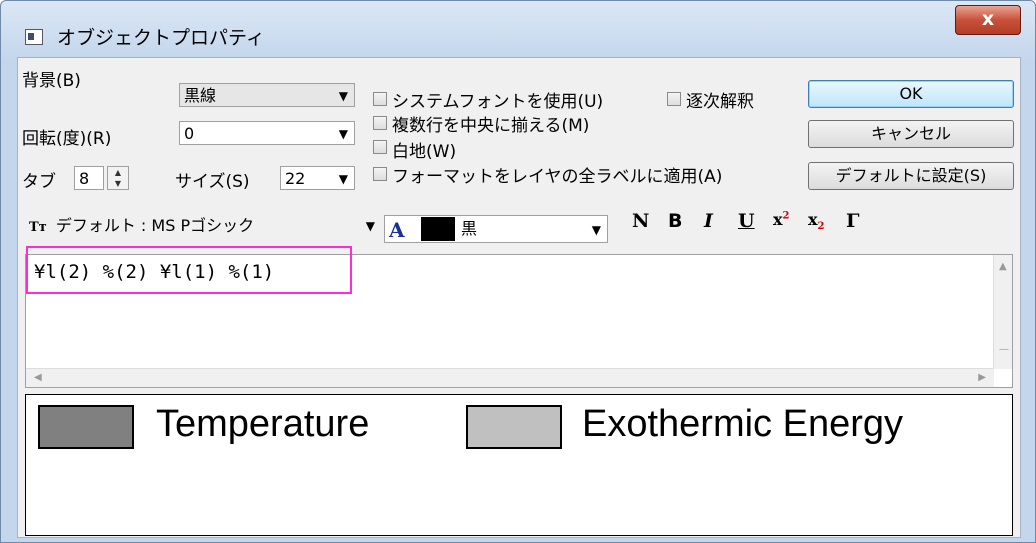  I want to click on greek-format-button: Γ, so click(853, 221).